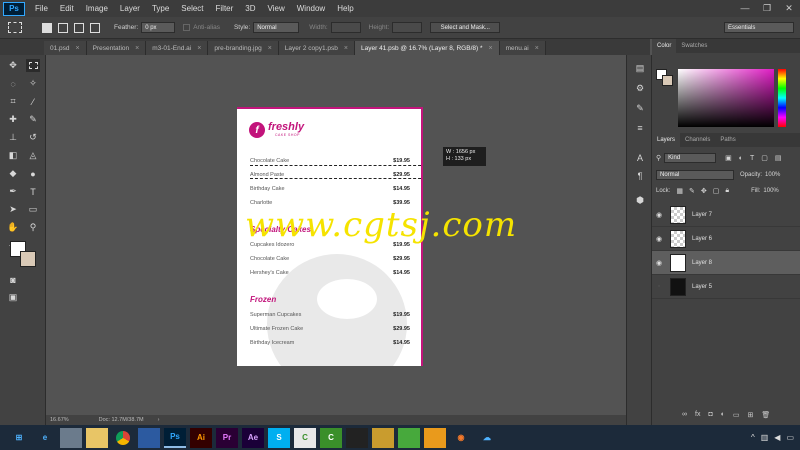 This screenshot has width=800, height=450. I want to click on volume-icon: ◀, so click(777, 437).